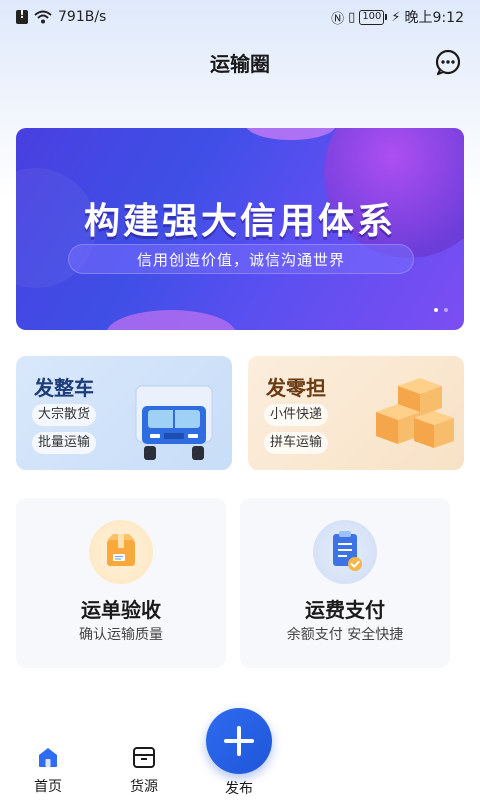 The height and width of the screenshot is (800, 480). What do you see at coordinates (64, 388) in the screenshot?
I see `service-title: 发整车` at bounding box center [64, 388].